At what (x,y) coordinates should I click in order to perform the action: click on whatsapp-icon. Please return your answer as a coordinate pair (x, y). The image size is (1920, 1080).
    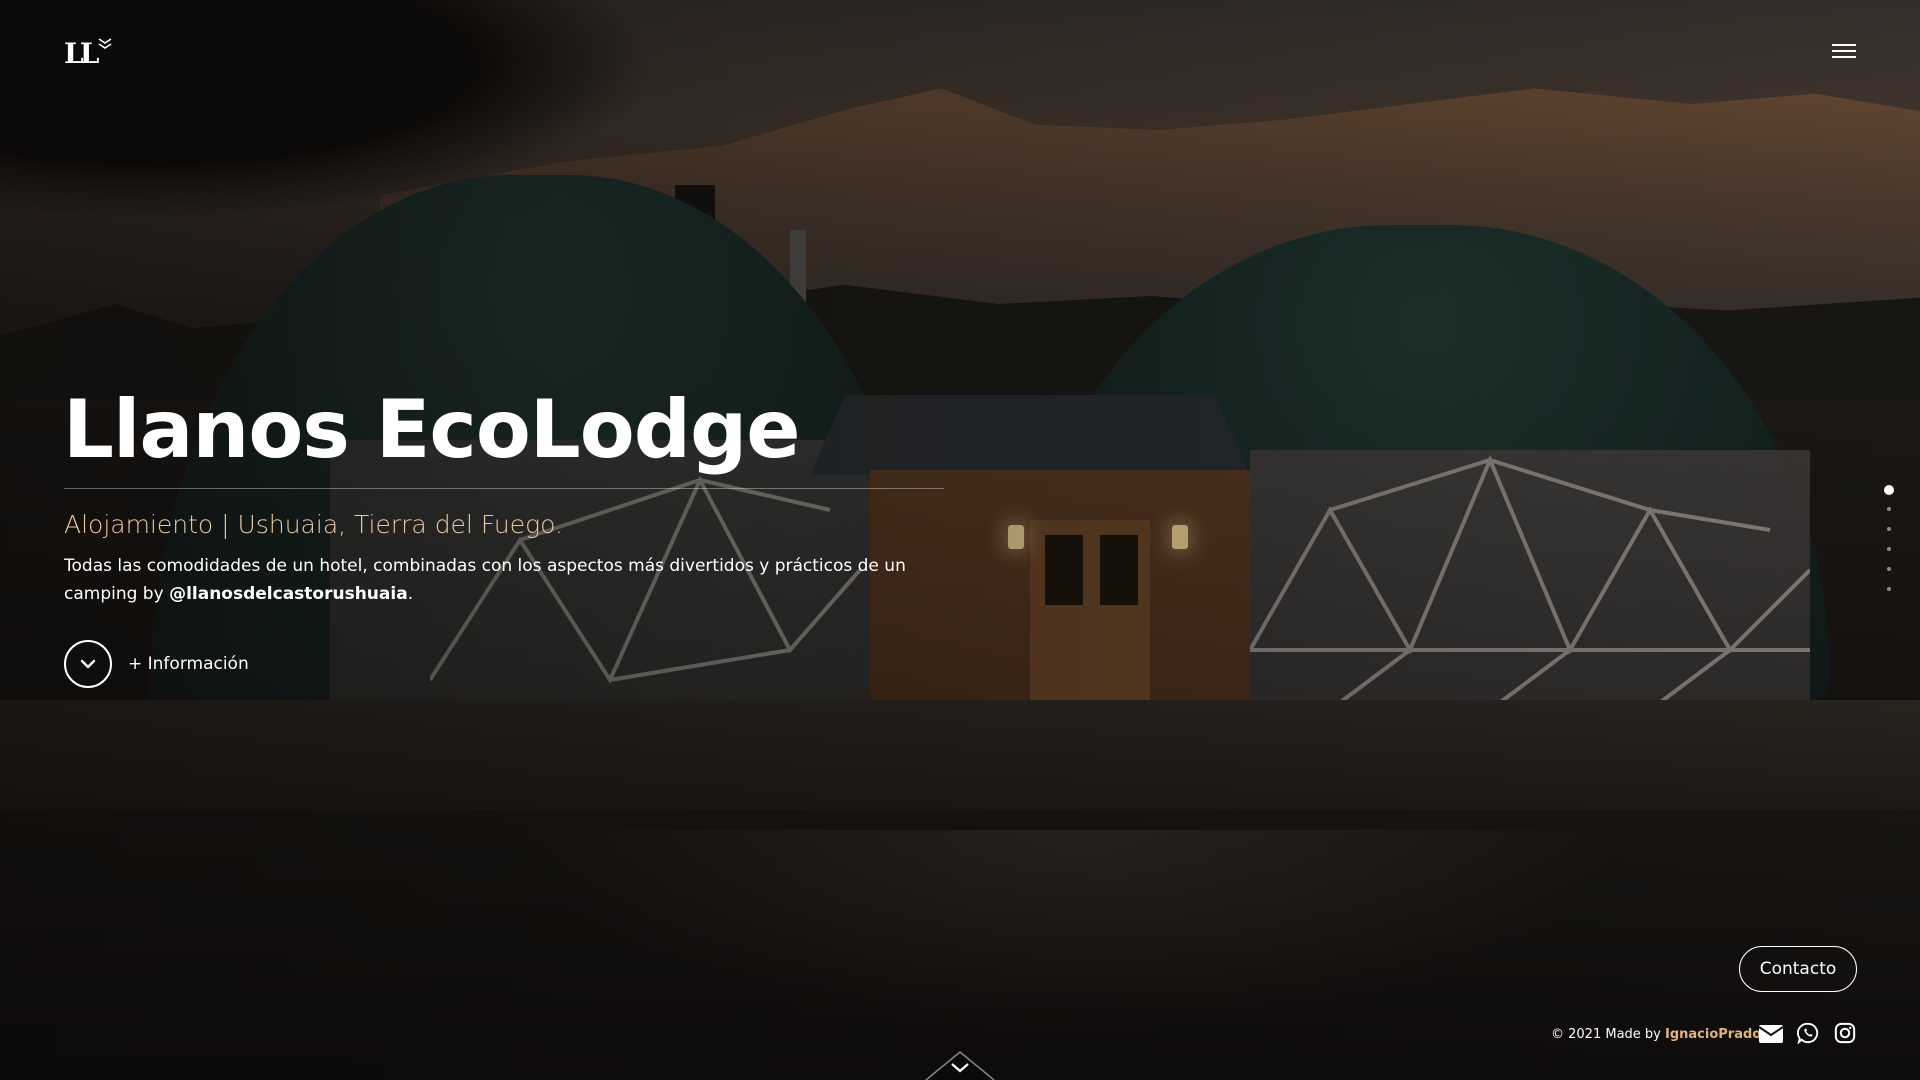
    Looking at the image, I should click on (1808, 1033).